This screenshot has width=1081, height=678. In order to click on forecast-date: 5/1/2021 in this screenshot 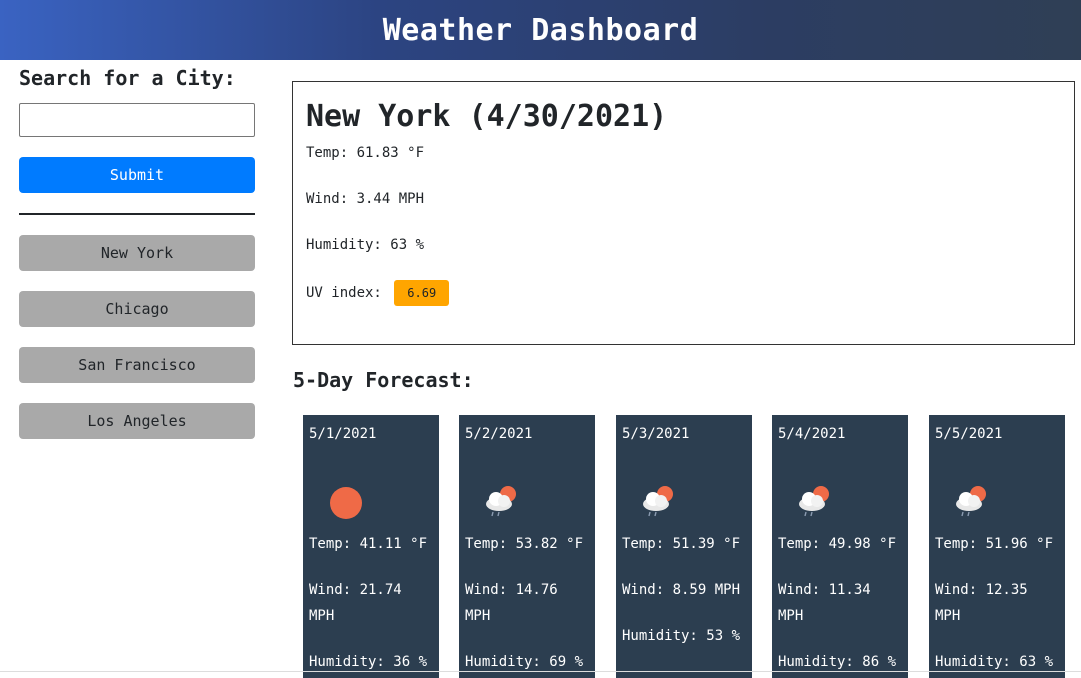, I will do `click(343, 434)`.